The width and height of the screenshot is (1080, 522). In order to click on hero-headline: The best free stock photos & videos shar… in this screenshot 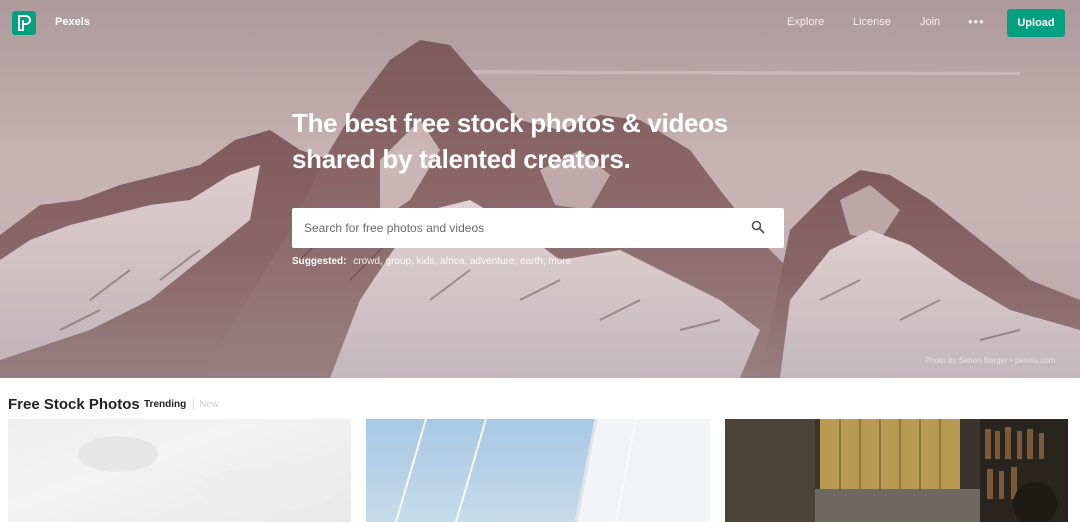, I will do `click(542, 141)`.